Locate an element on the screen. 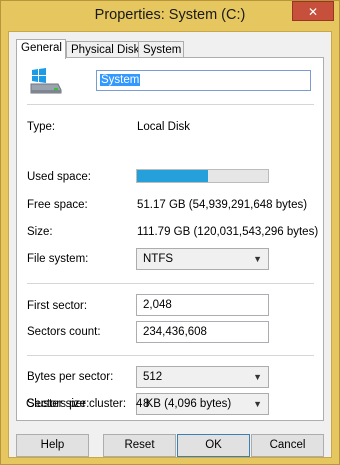 Image resolution: width=340 pixels, height=465 pixels. bytes-per-sector-select: 512 ▼ is located at coordinates (202, 377).